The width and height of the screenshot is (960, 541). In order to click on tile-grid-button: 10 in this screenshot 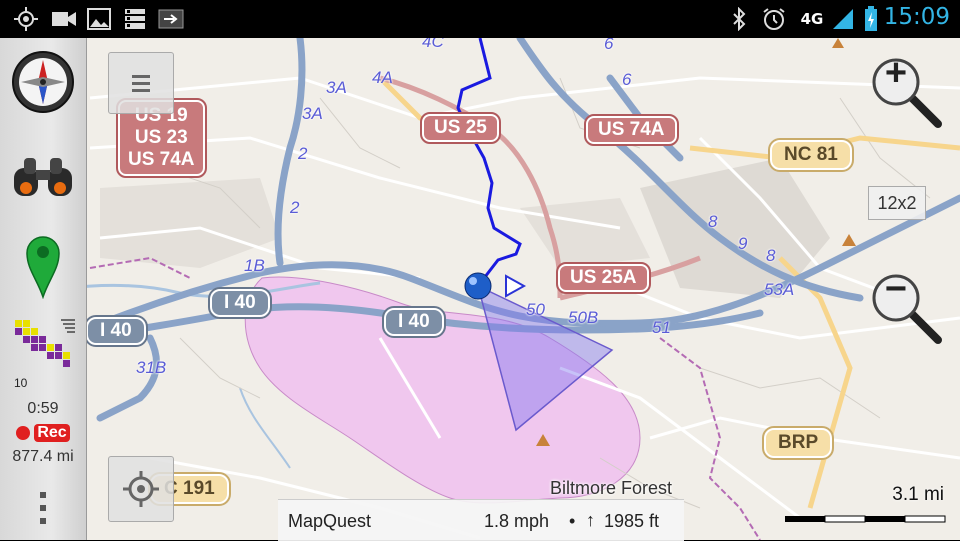, I will do `click(43, 351)`.